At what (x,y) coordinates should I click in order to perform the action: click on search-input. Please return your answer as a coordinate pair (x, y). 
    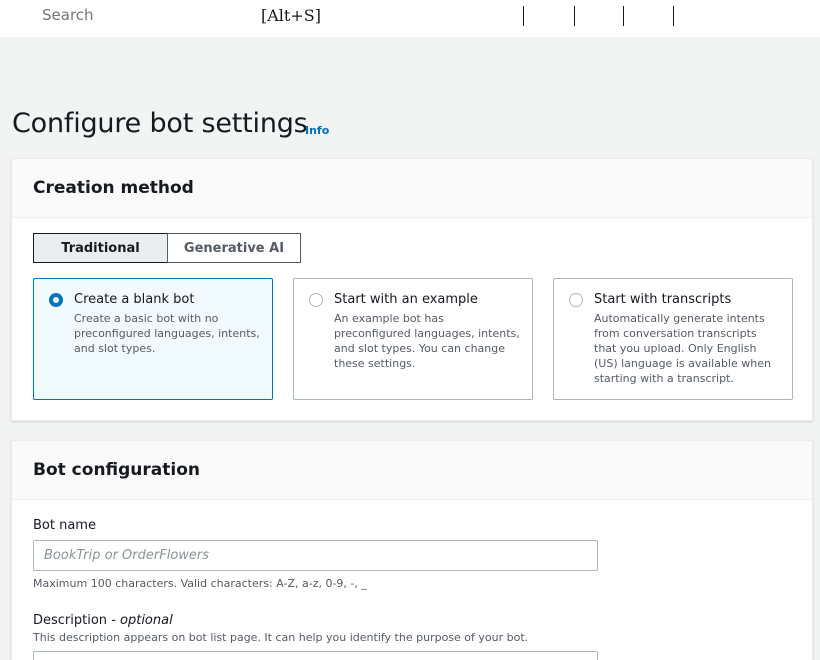
    Looking at the image, I should click on (142, 15).